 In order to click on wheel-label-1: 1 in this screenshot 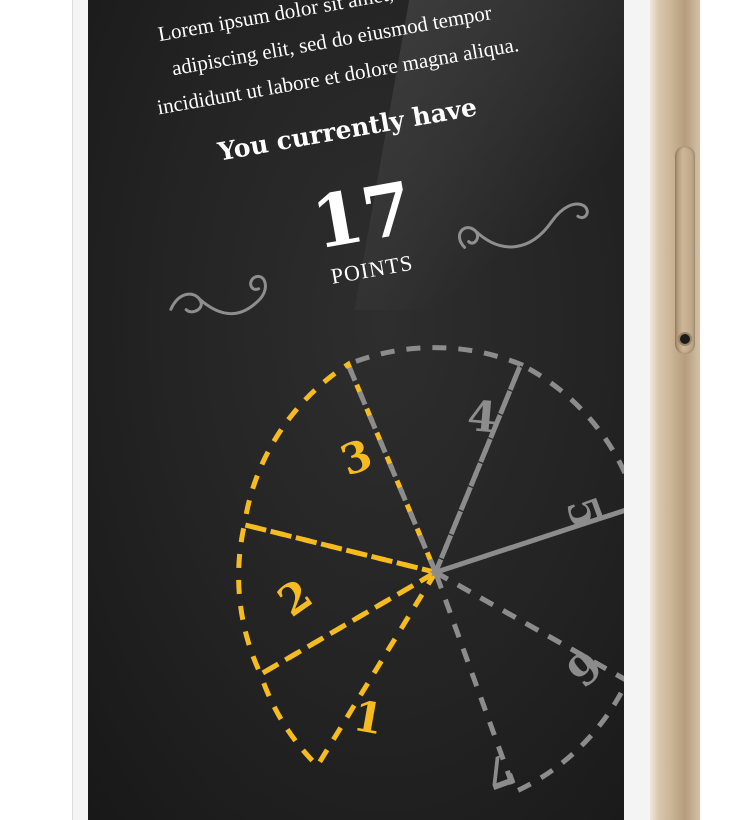, I will do `click(368, 717)`.